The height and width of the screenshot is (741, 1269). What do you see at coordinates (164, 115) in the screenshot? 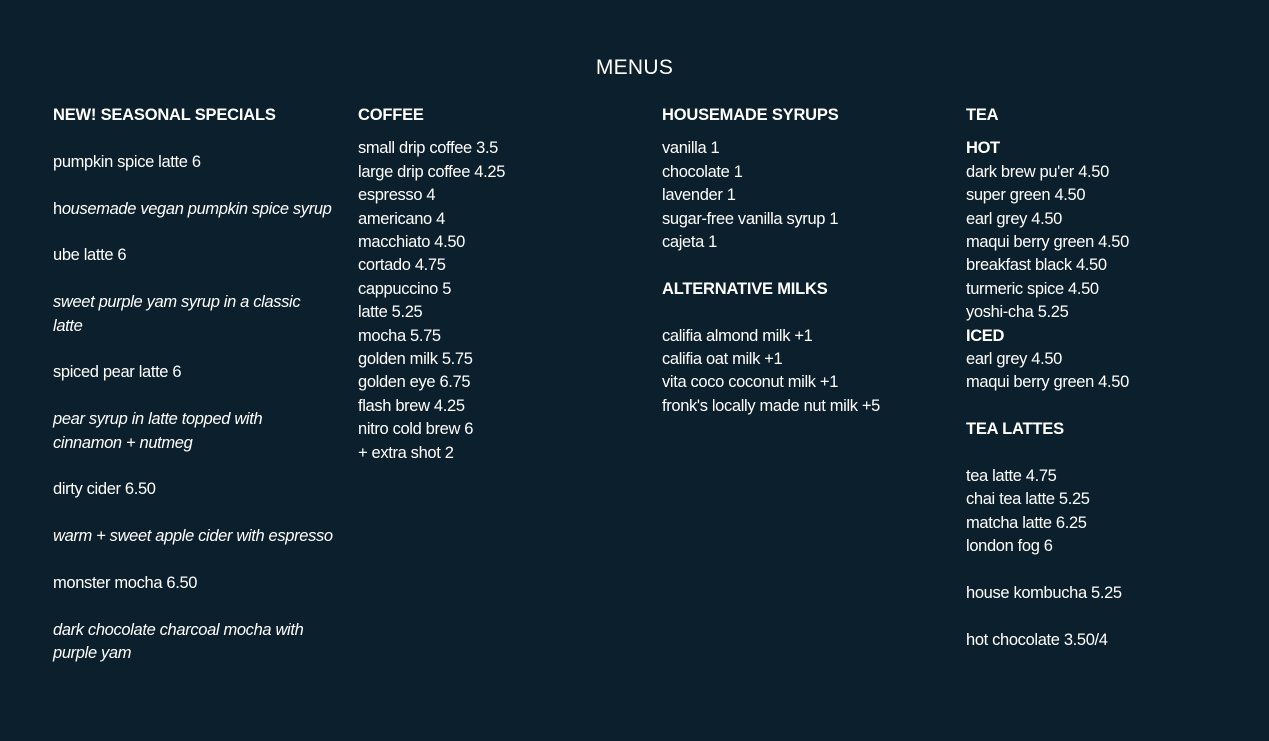
I see `seasonal-heading: NEW! SEASONAL SPECIALS` at bounding box center [164, 115].